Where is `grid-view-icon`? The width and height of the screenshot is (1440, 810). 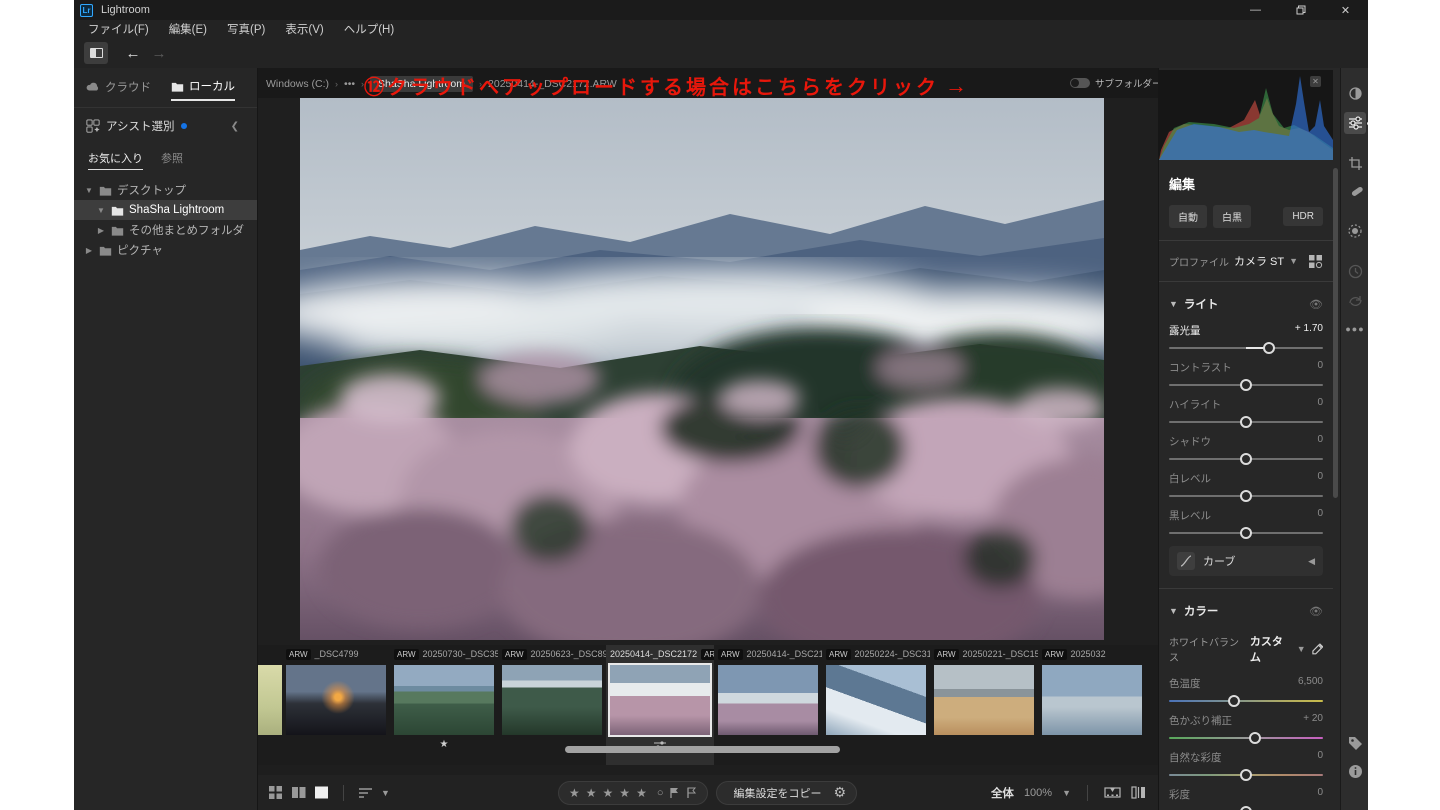 grid-view-icon is located at coordinates (275, 792).